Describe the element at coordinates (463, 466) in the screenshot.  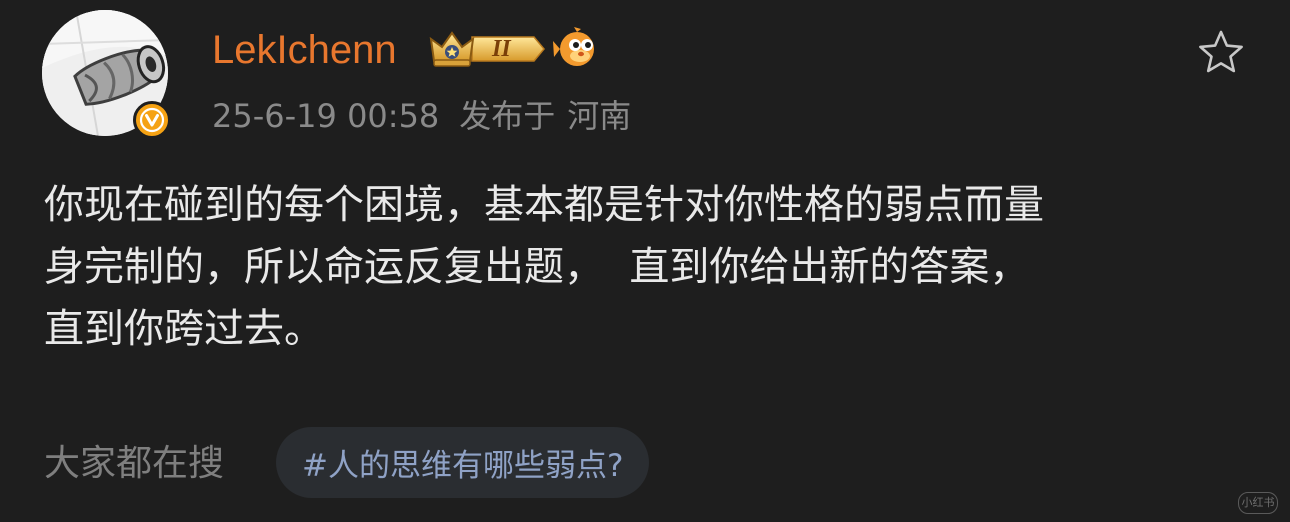
I see `trending-topic-text: #人的思维有哪些弱点?` at that location.